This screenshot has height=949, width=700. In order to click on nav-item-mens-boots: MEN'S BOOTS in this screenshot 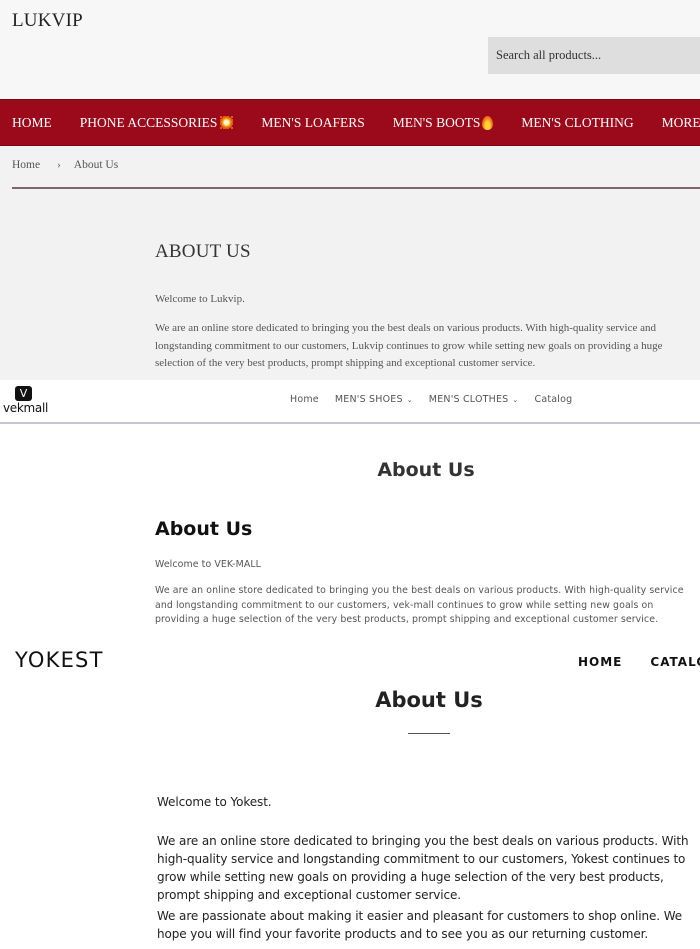, I will do `click(443, 123)`.